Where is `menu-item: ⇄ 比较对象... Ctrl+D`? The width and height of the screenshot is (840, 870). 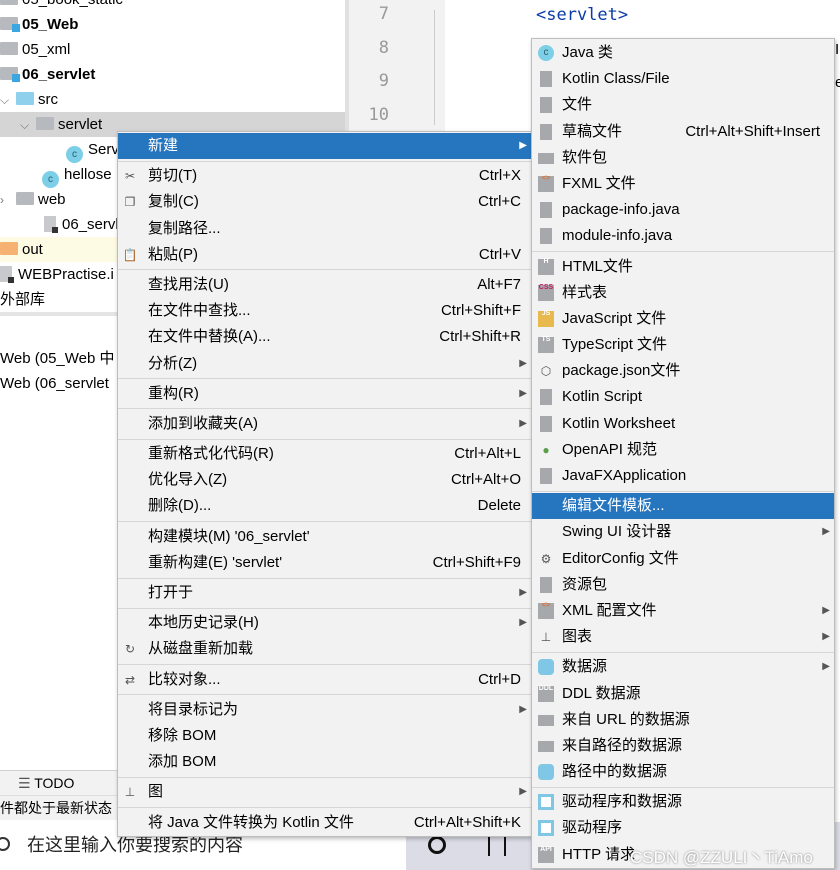
menu-item: ⇄ 比较对象... Ctrl+D is located at coordinates (324, 680).